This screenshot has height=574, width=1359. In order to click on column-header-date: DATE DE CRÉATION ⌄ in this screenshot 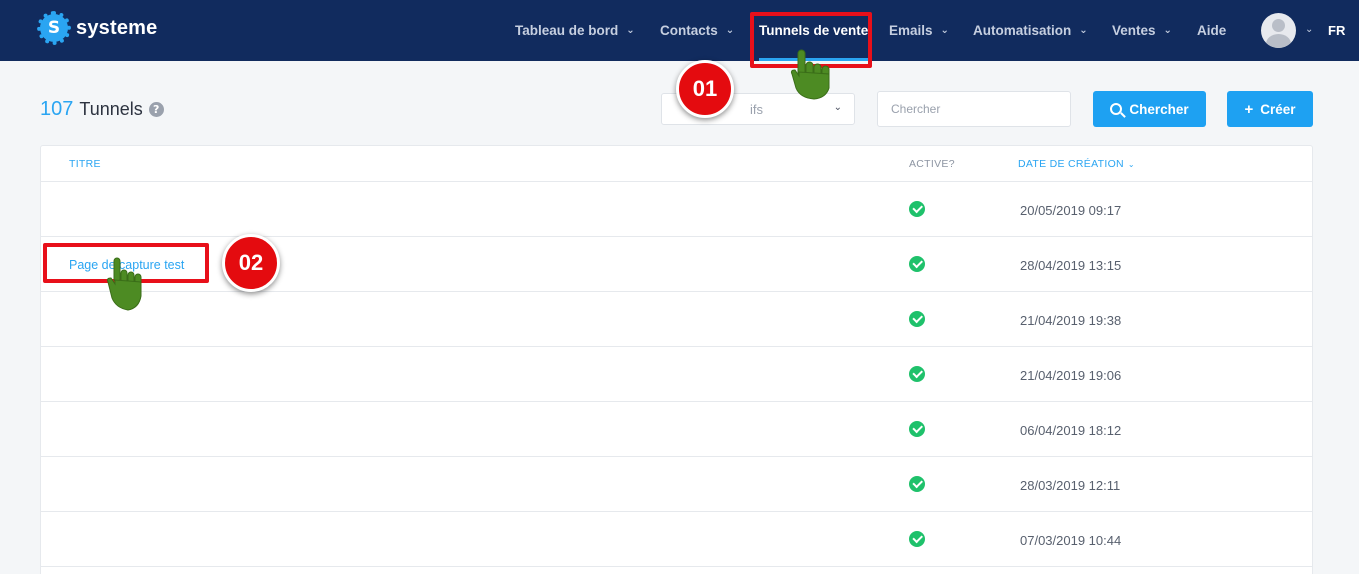, I will do `click(1076, 164)`.